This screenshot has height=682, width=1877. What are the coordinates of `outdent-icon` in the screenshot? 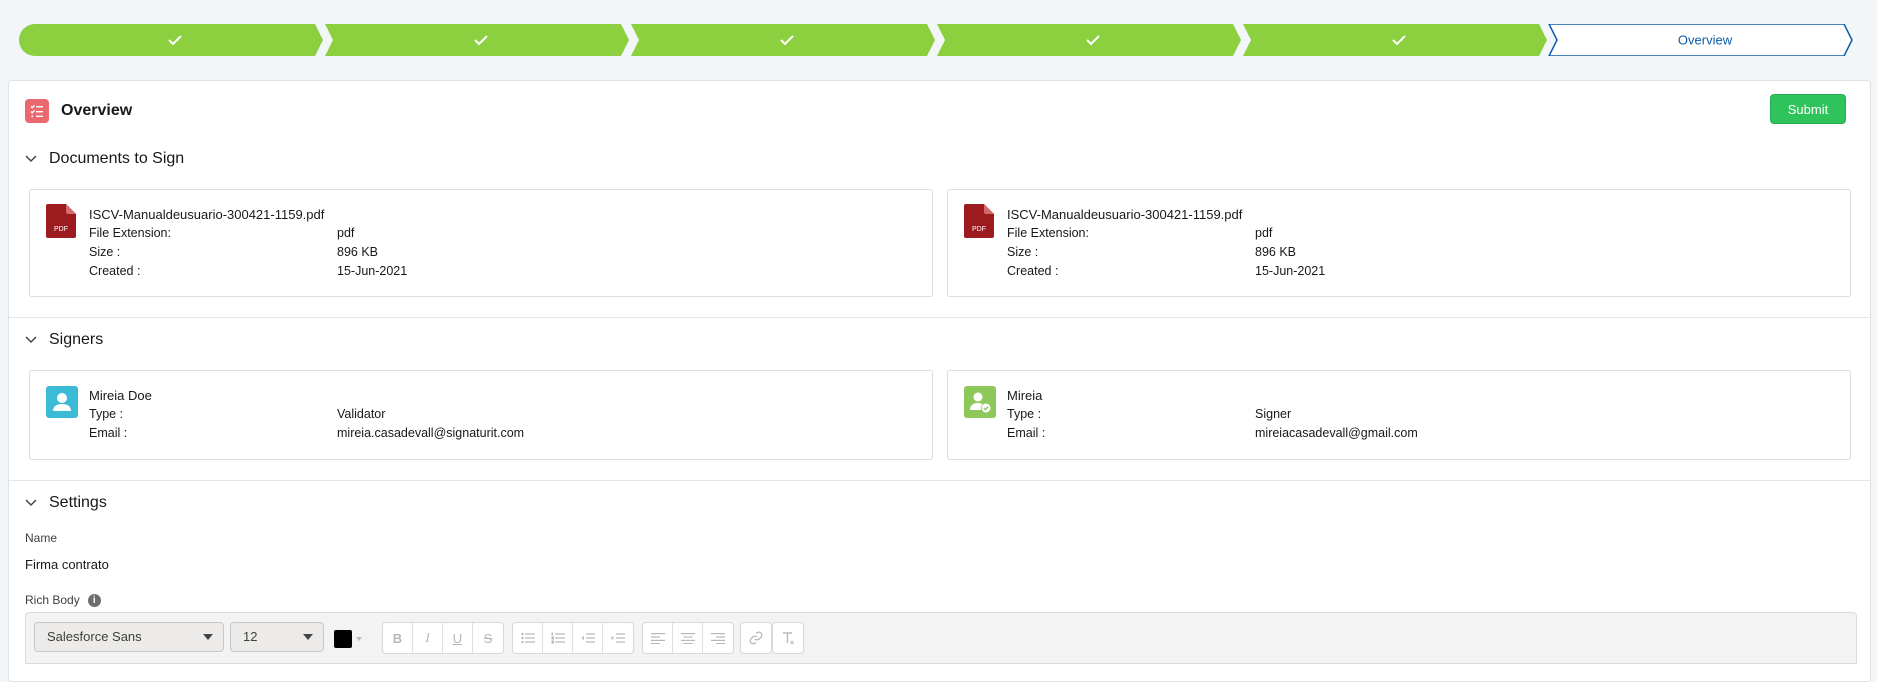 It's located at (588, 638).